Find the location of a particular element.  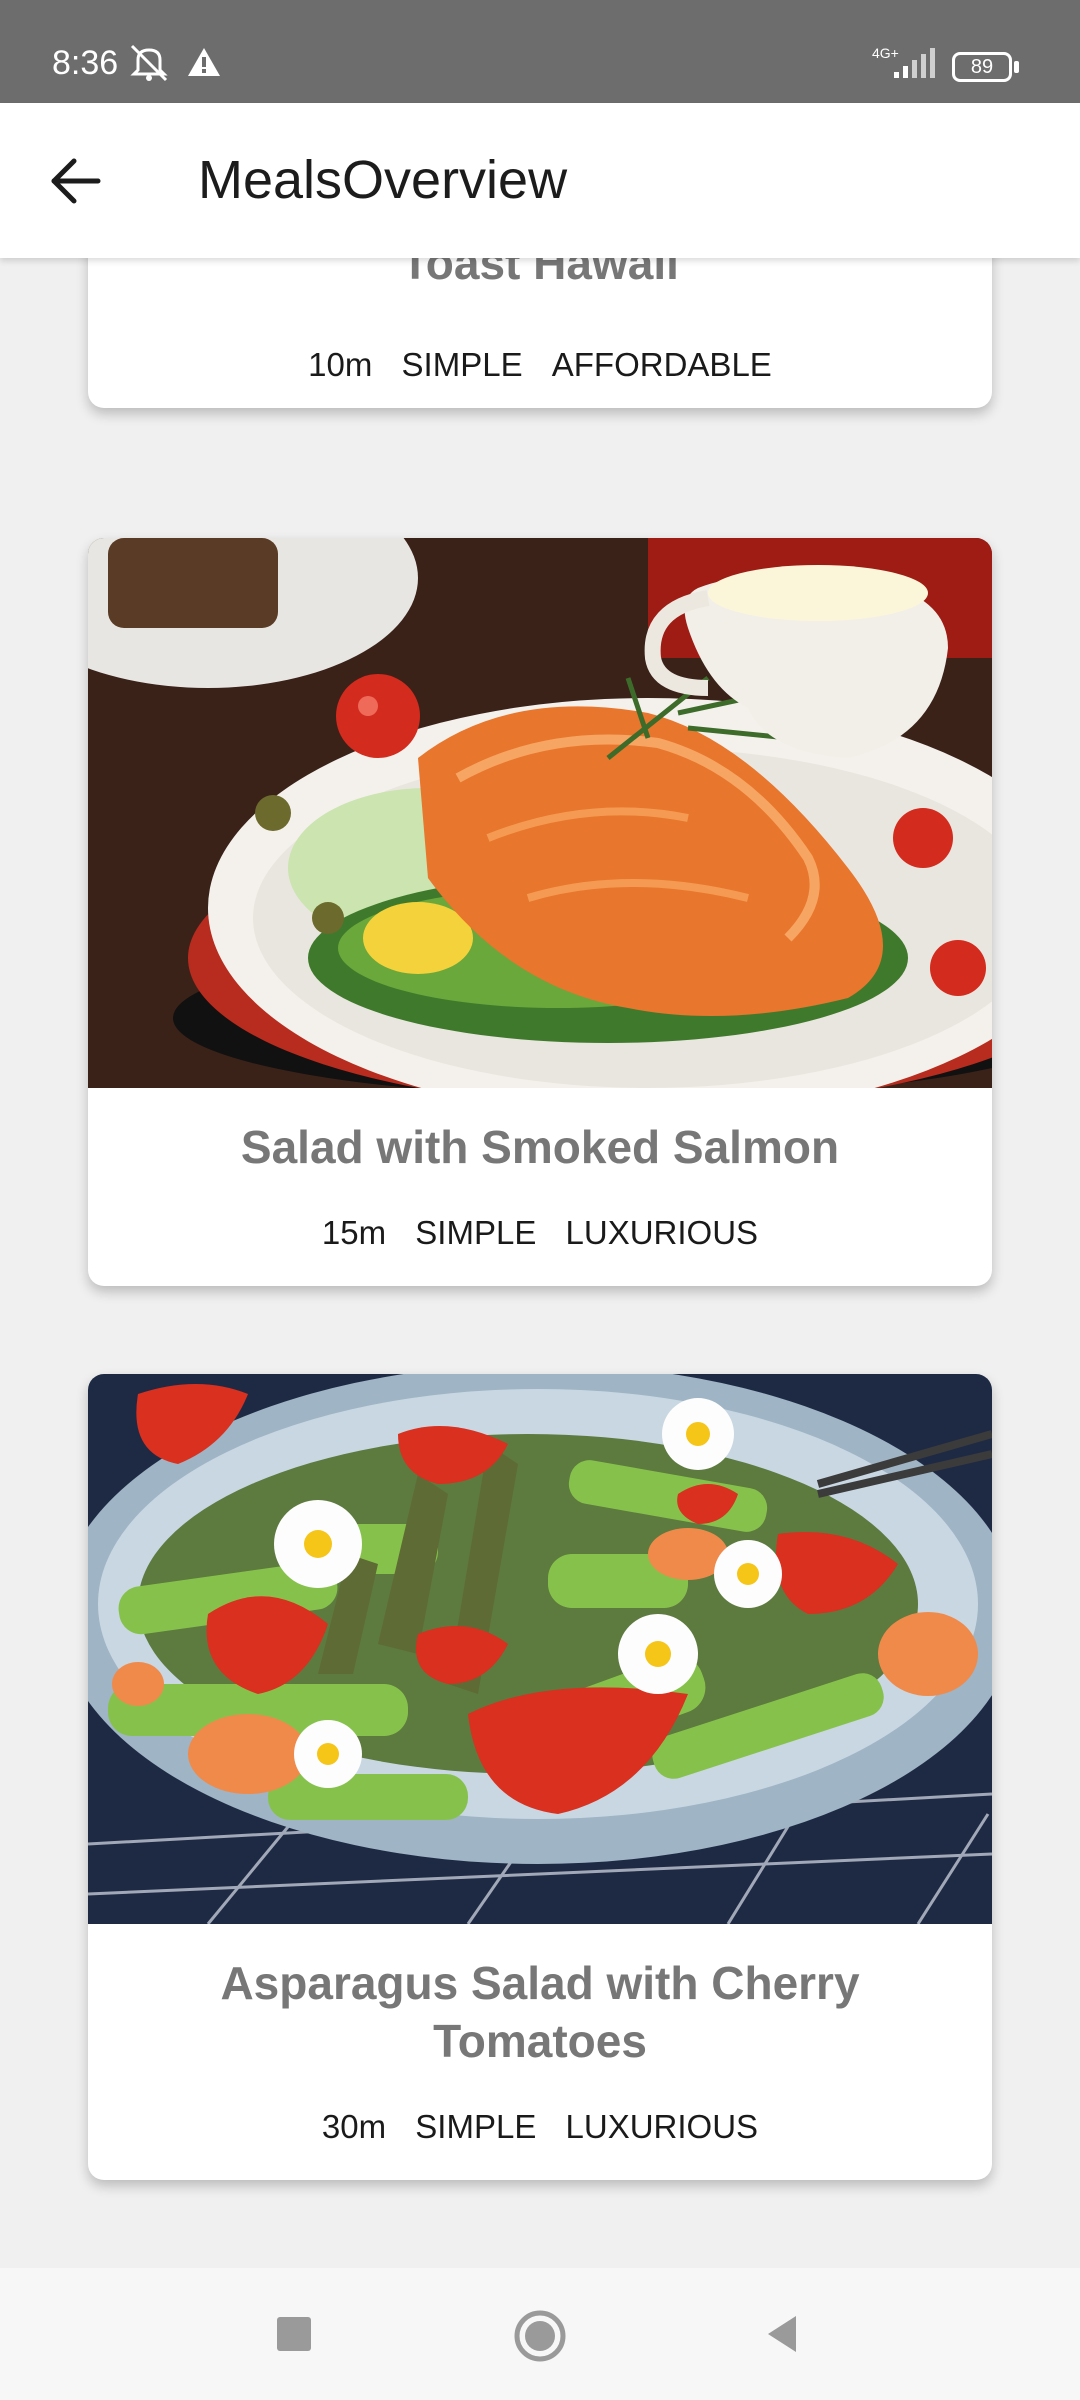

meal-duration: 30m is located at coordinates (354, 2126).